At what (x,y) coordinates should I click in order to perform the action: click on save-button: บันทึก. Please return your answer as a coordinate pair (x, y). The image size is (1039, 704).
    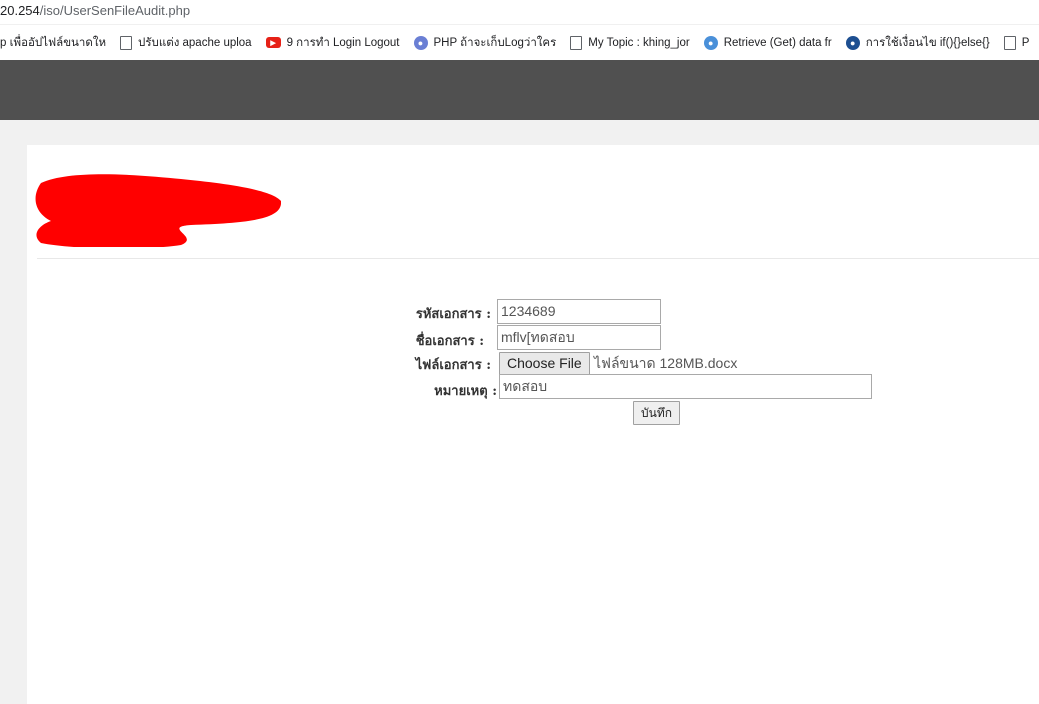
    Looking at the image, I should click on (656, 413).